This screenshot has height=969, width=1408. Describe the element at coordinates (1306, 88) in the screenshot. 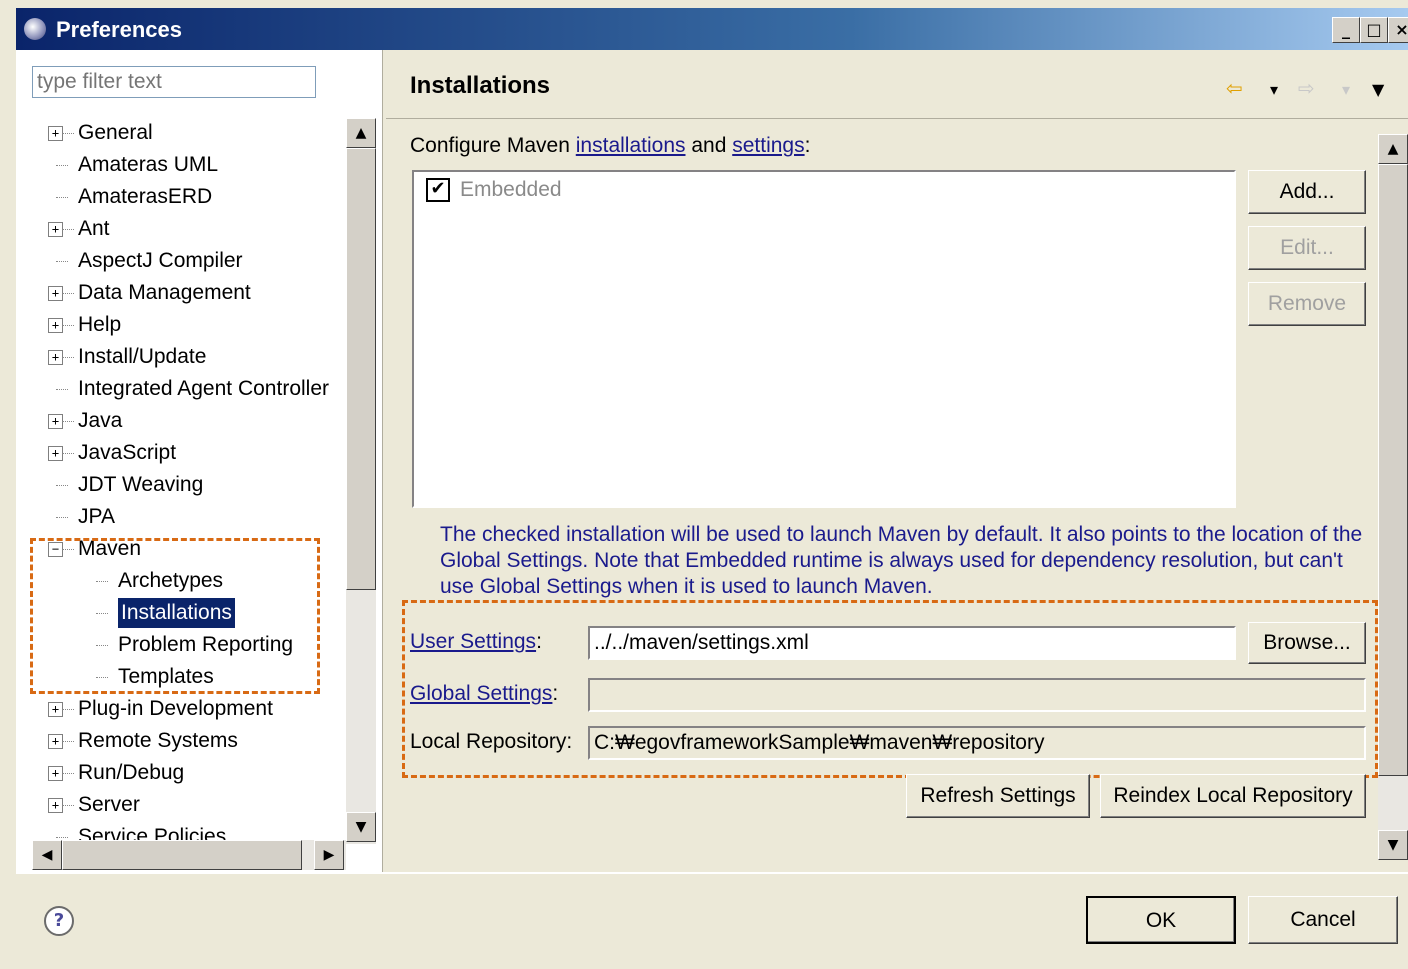

I see `forward-arrow-icon: ⇨` at that location.